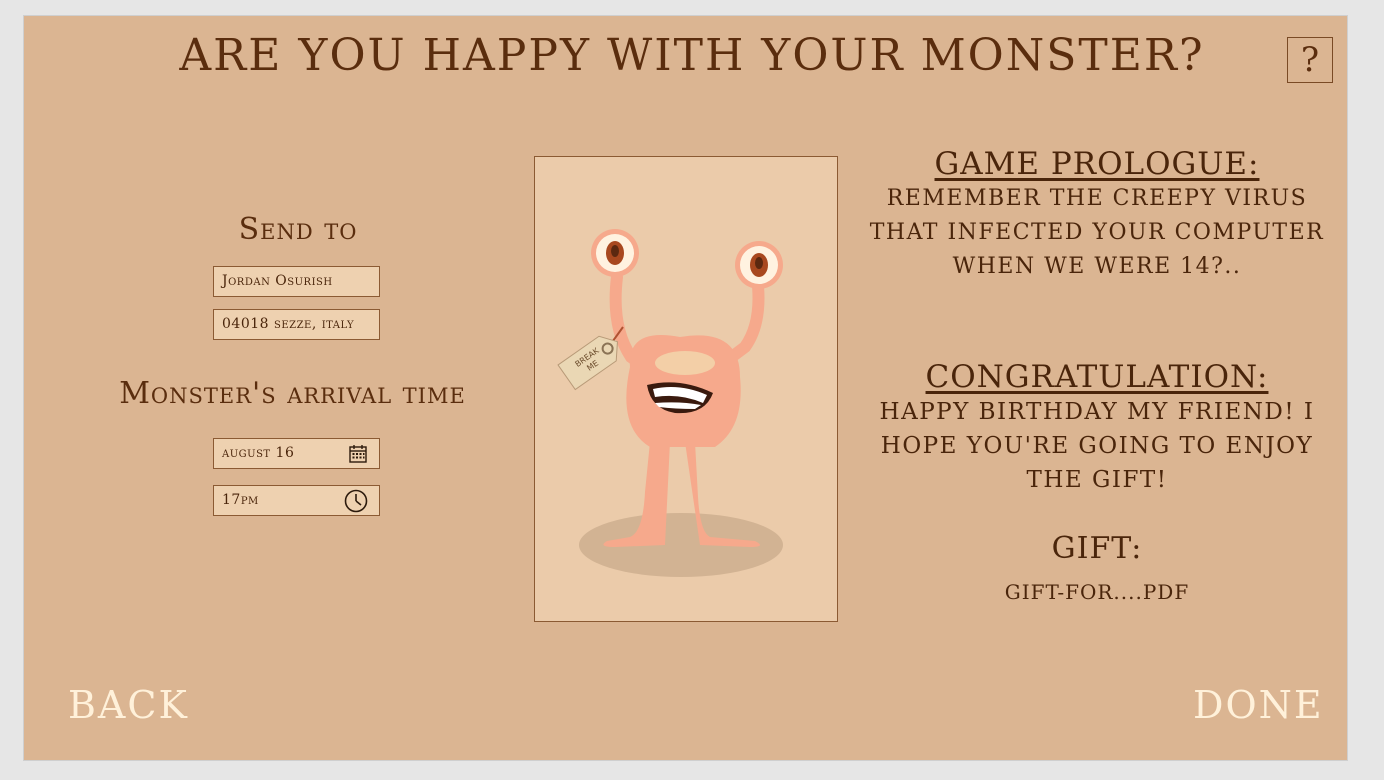 The height and width of the screenshot is (780, 1384). I want to click on clock-icon, so click(356, 501).